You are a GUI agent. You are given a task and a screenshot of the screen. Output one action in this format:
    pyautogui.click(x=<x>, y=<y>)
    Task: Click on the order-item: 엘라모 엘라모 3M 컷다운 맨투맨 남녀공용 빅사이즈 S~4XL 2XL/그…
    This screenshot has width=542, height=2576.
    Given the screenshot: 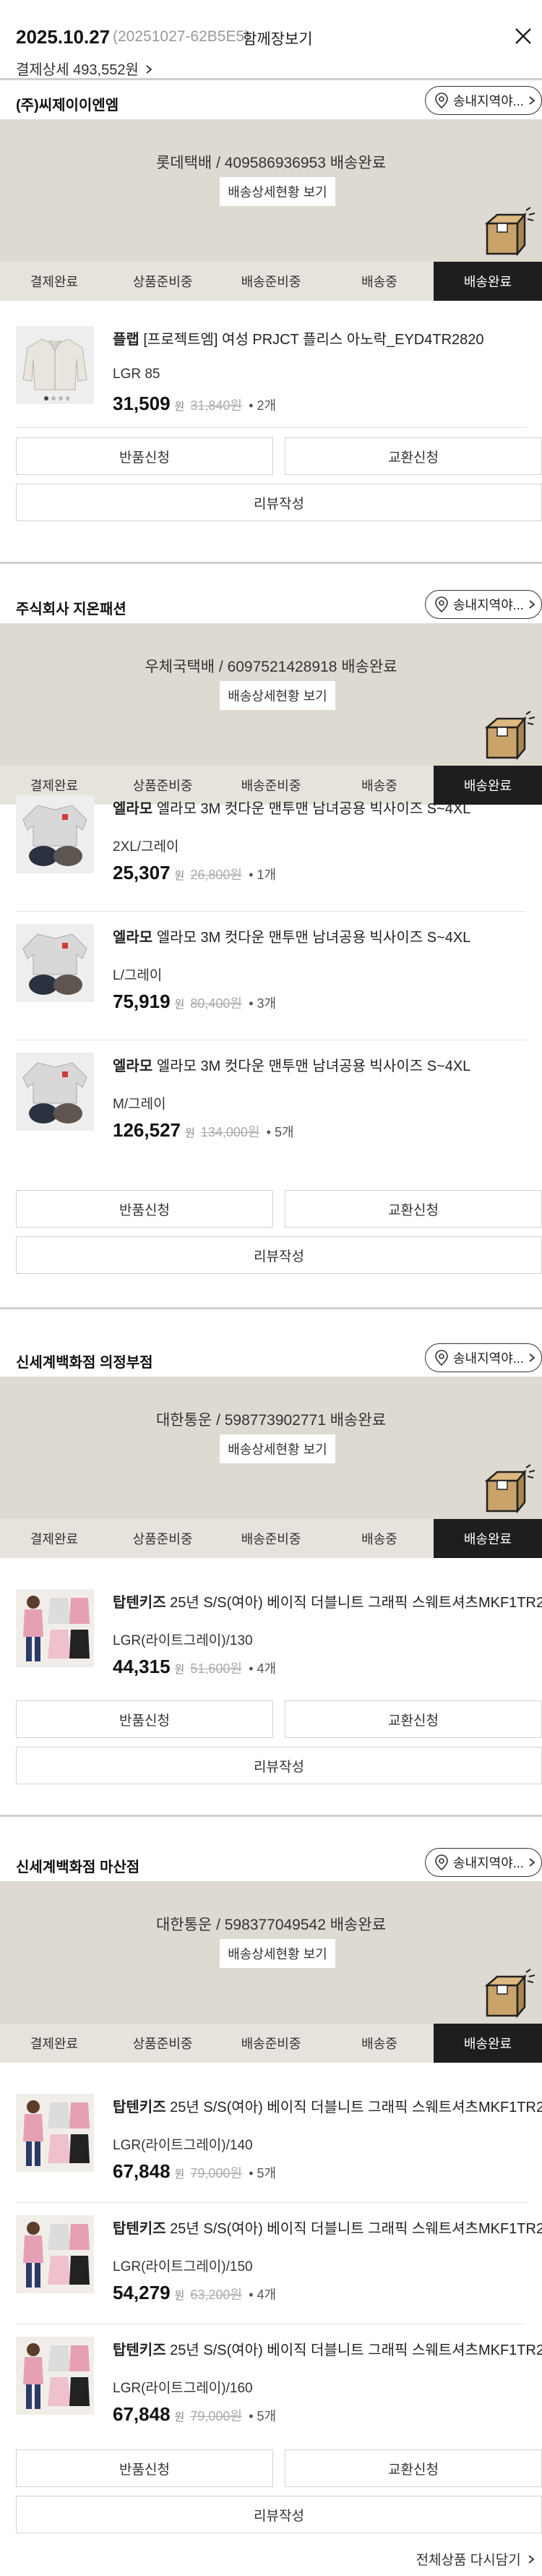 What is the action you would take?
    pyautogui.click(x=271, y=846)
    